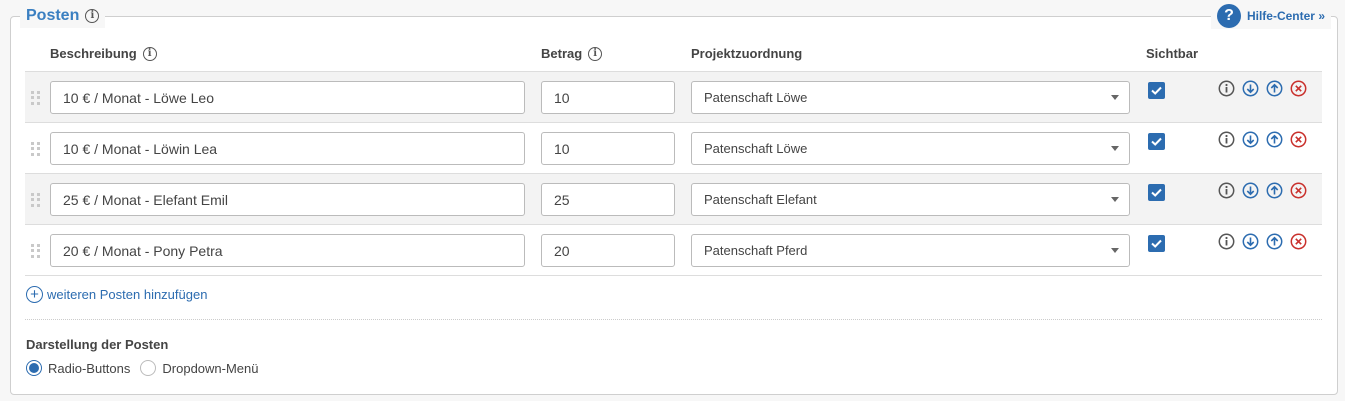 This screenshot has width=1345, height=401. Describe the element at coordinates (148, 368) in the screenshot. I see `radio-button-unselected` at that location.